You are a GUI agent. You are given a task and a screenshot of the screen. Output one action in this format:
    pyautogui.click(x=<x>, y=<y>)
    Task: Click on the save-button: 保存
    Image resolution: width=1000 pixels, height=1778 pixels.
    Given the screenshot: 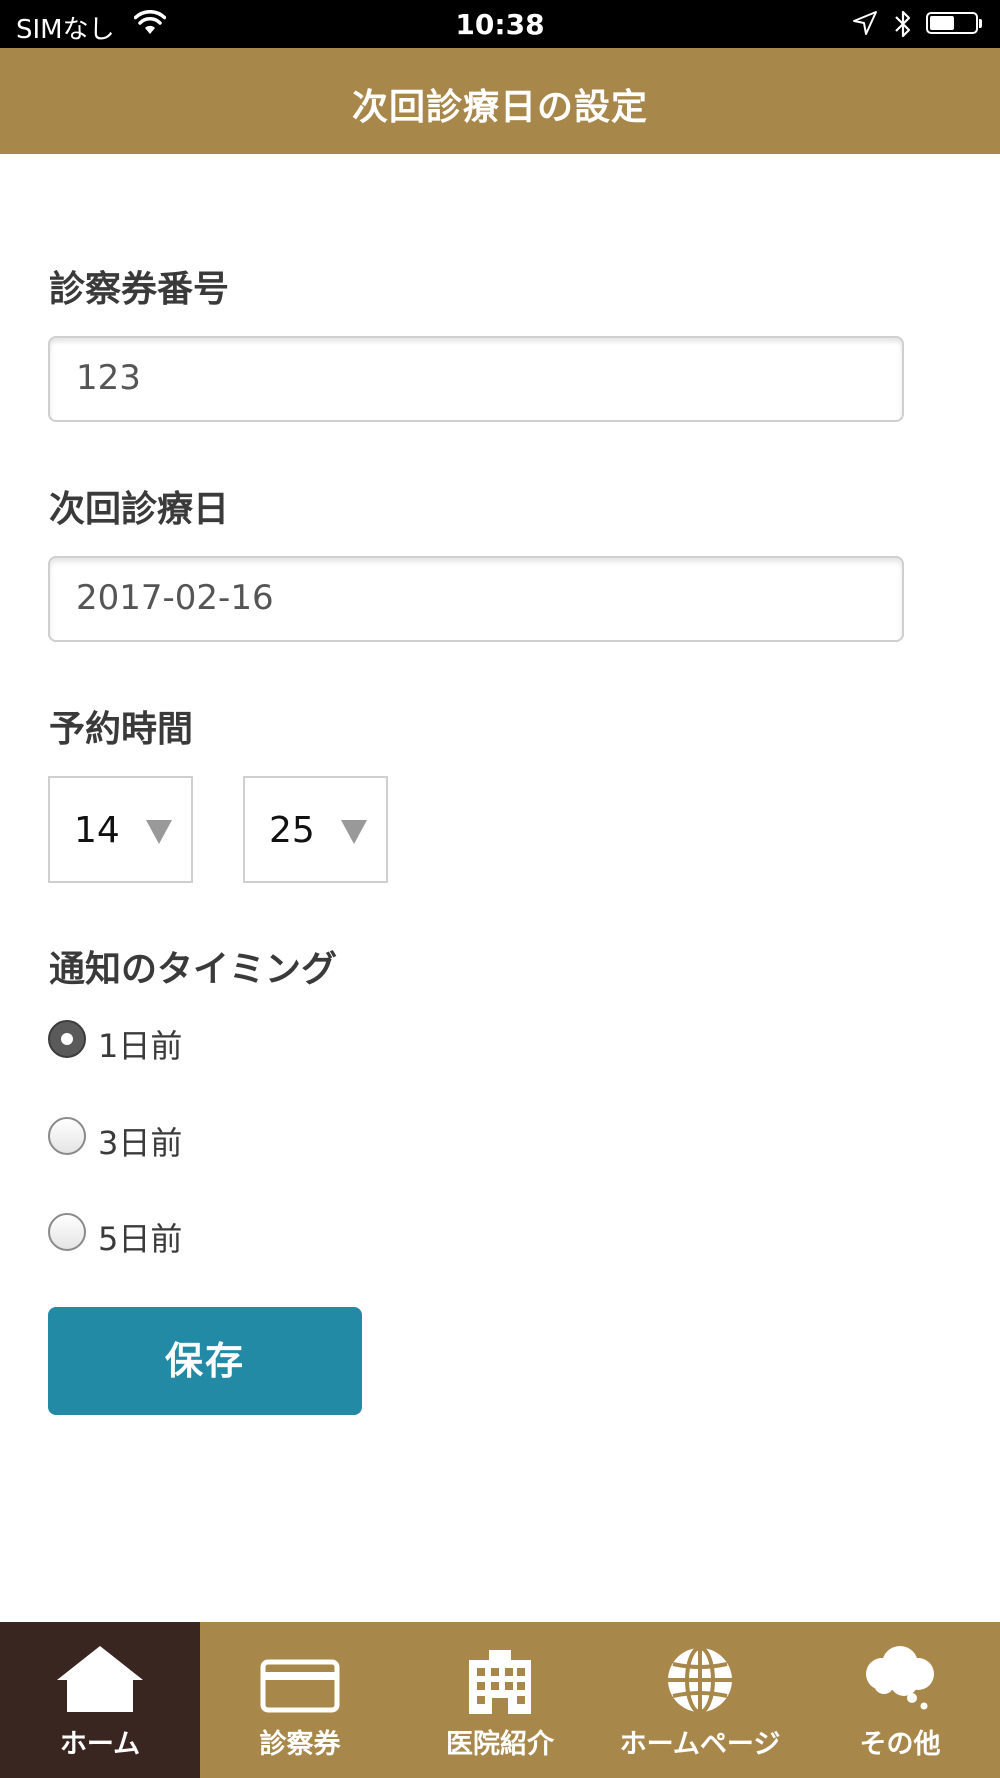 What is the action you would take?
    pyautogui.click(x=205, y=1361)
    